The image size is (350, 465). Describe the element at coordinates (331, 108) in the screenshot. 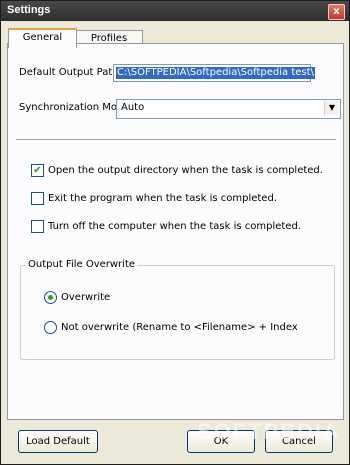

I see `chevron-down-icon: ▼` at that location.